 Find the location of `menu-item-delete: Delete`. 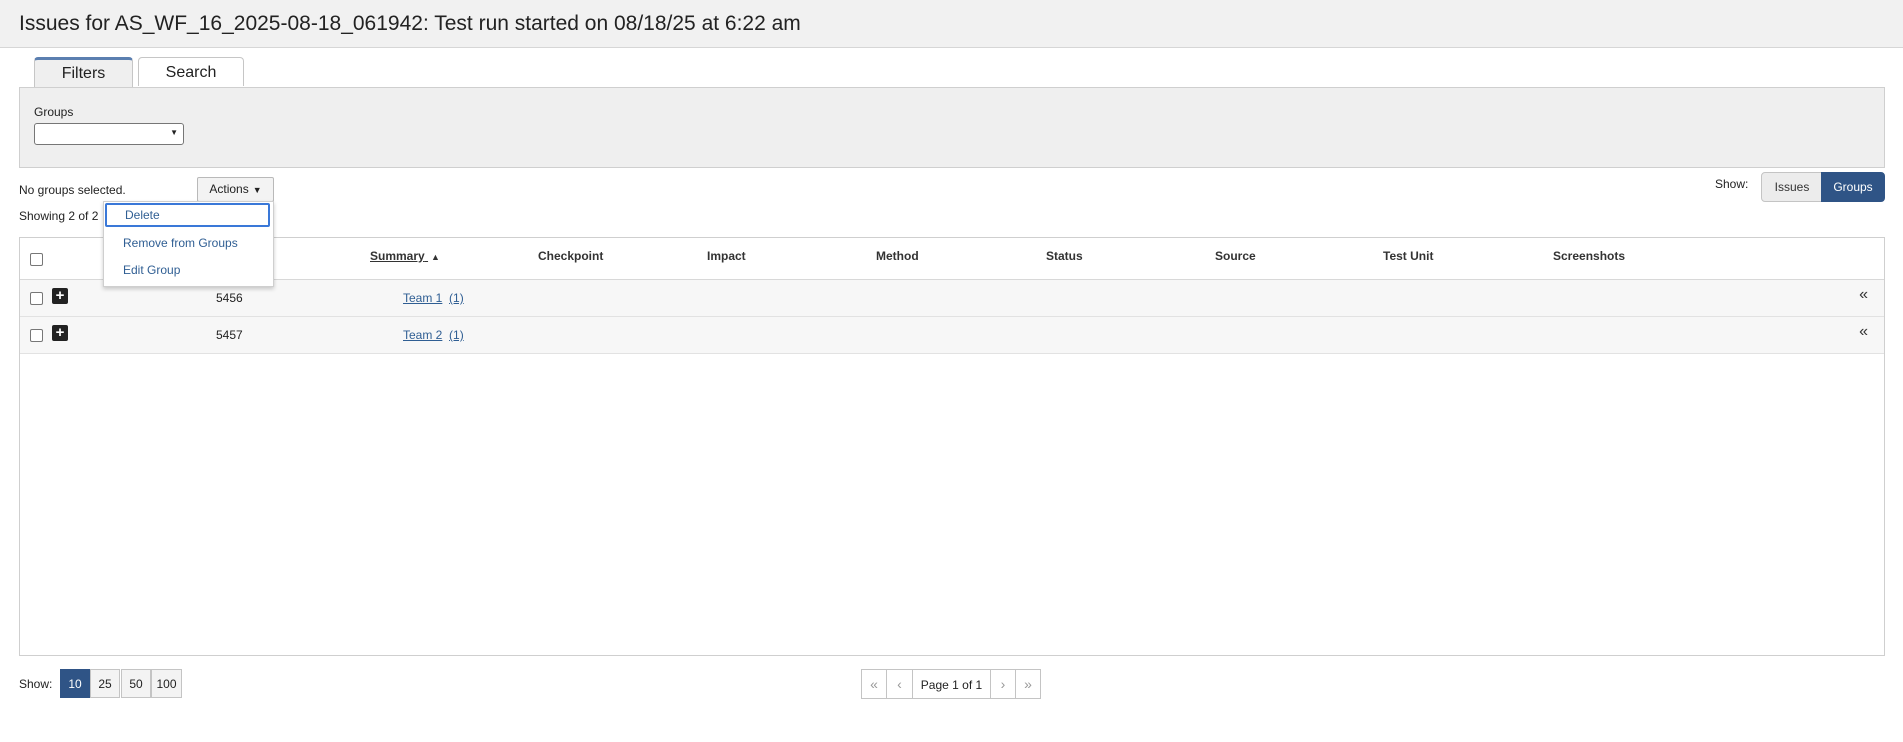

menu-item-delete: Delete is located at coordinates (187, 215).